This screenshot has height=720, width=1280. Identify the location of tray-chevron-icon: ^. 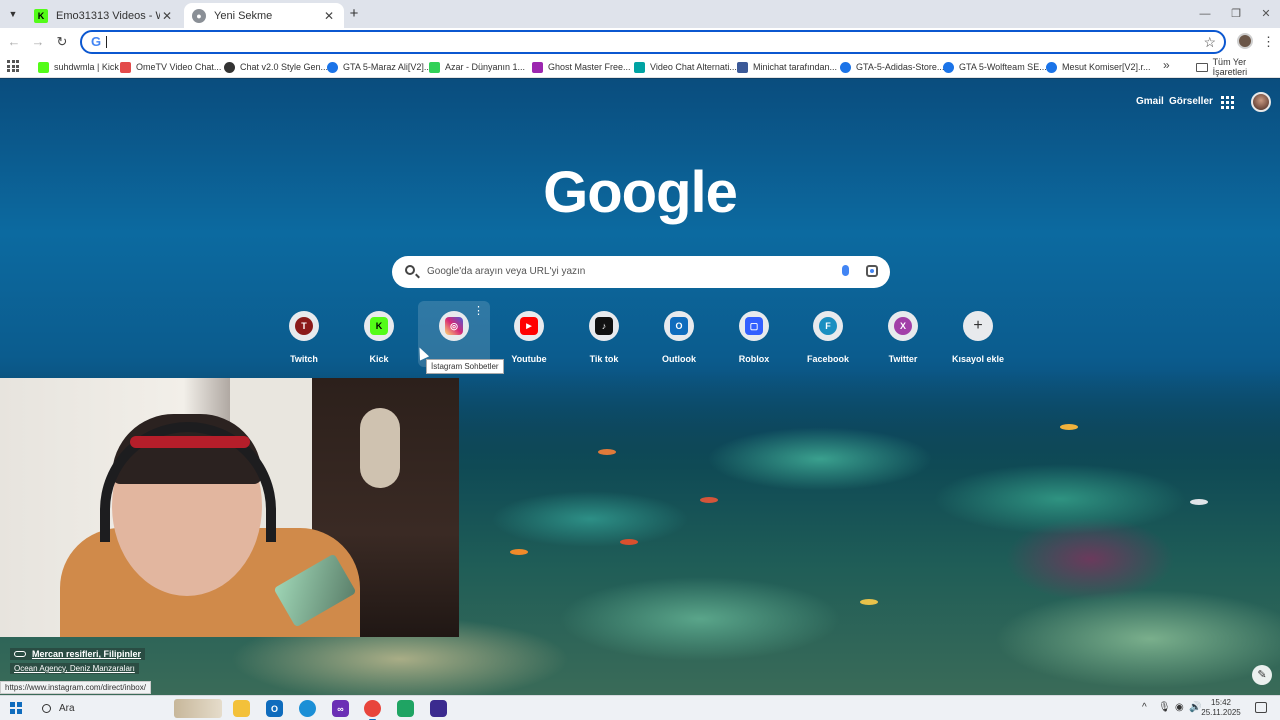
(1144, 708).